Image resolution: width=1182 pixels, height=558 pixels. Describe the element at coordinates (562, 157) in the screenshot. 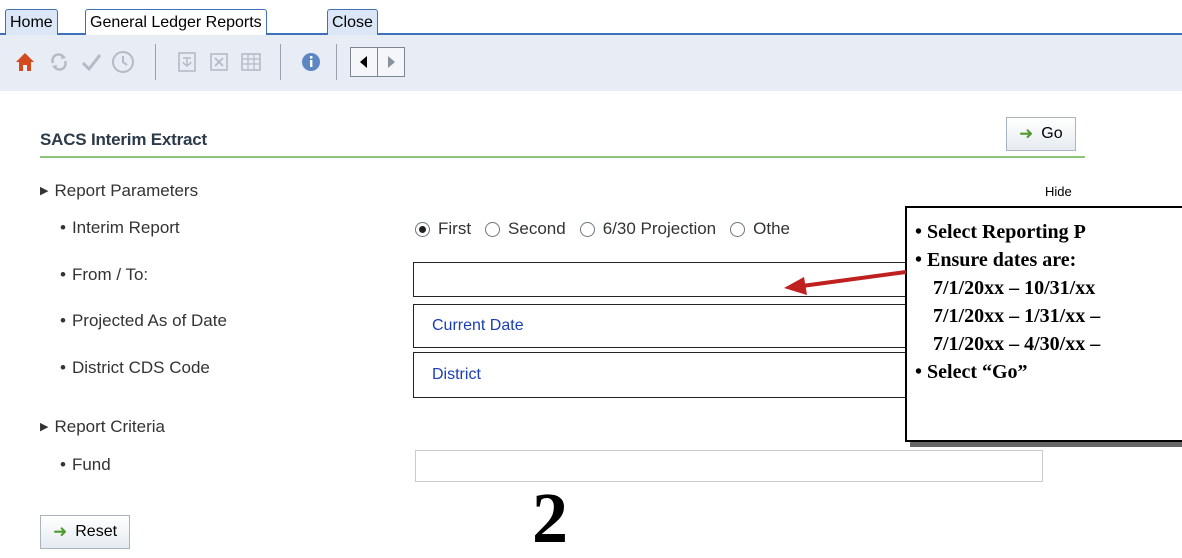

I see `title-divider` at that location.